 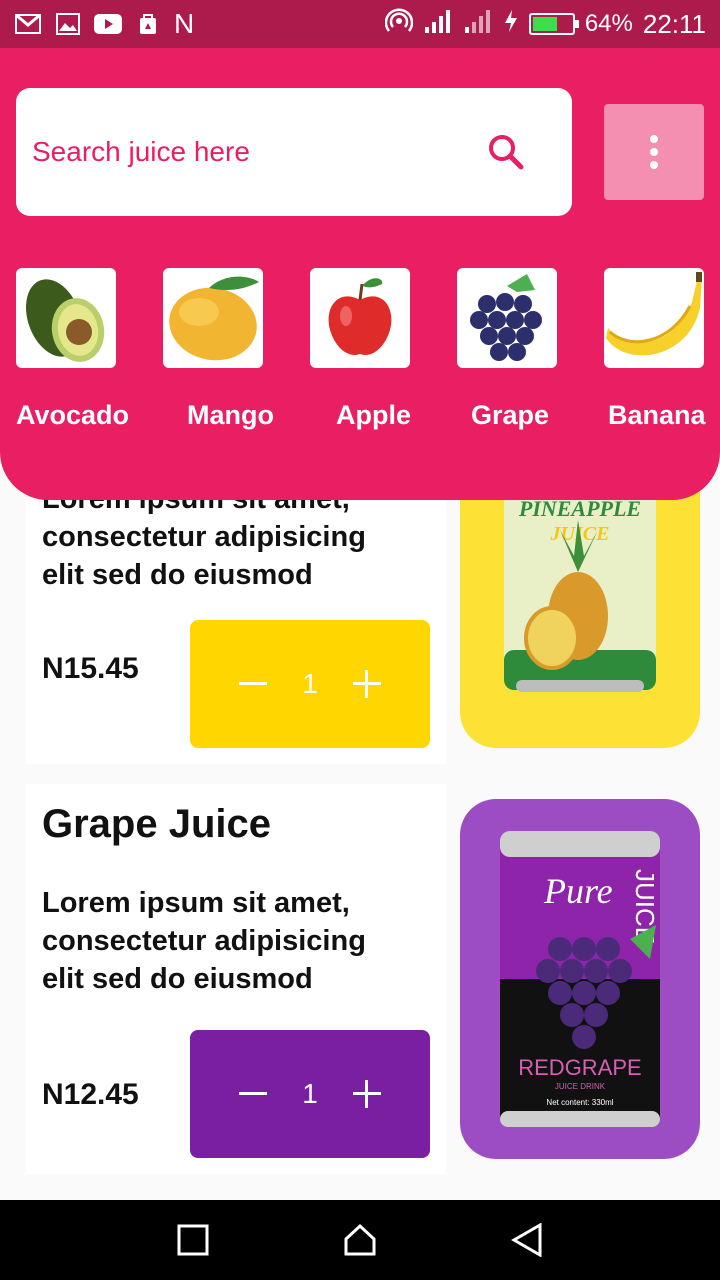 I want to click on category-grape: Grape, so click(x=507, y=349).